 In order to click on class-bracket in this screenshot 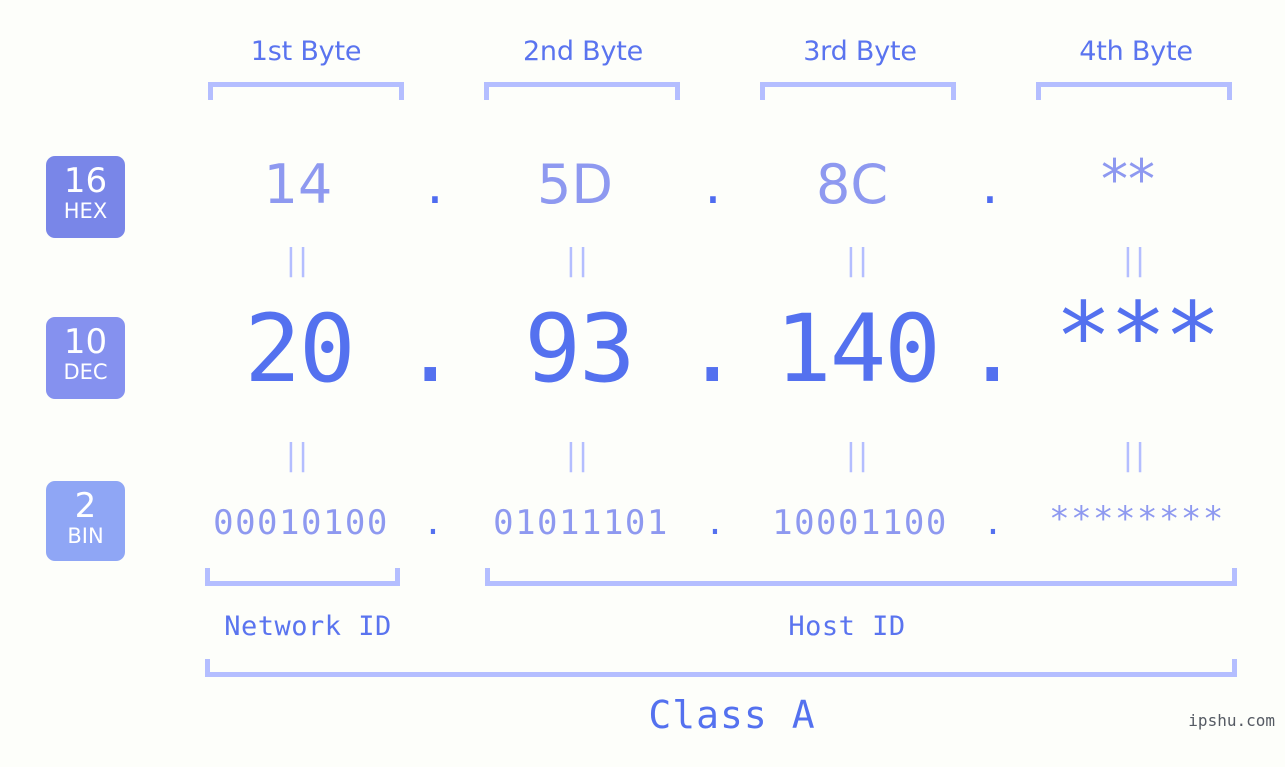, I will do `click(721, 668)`.